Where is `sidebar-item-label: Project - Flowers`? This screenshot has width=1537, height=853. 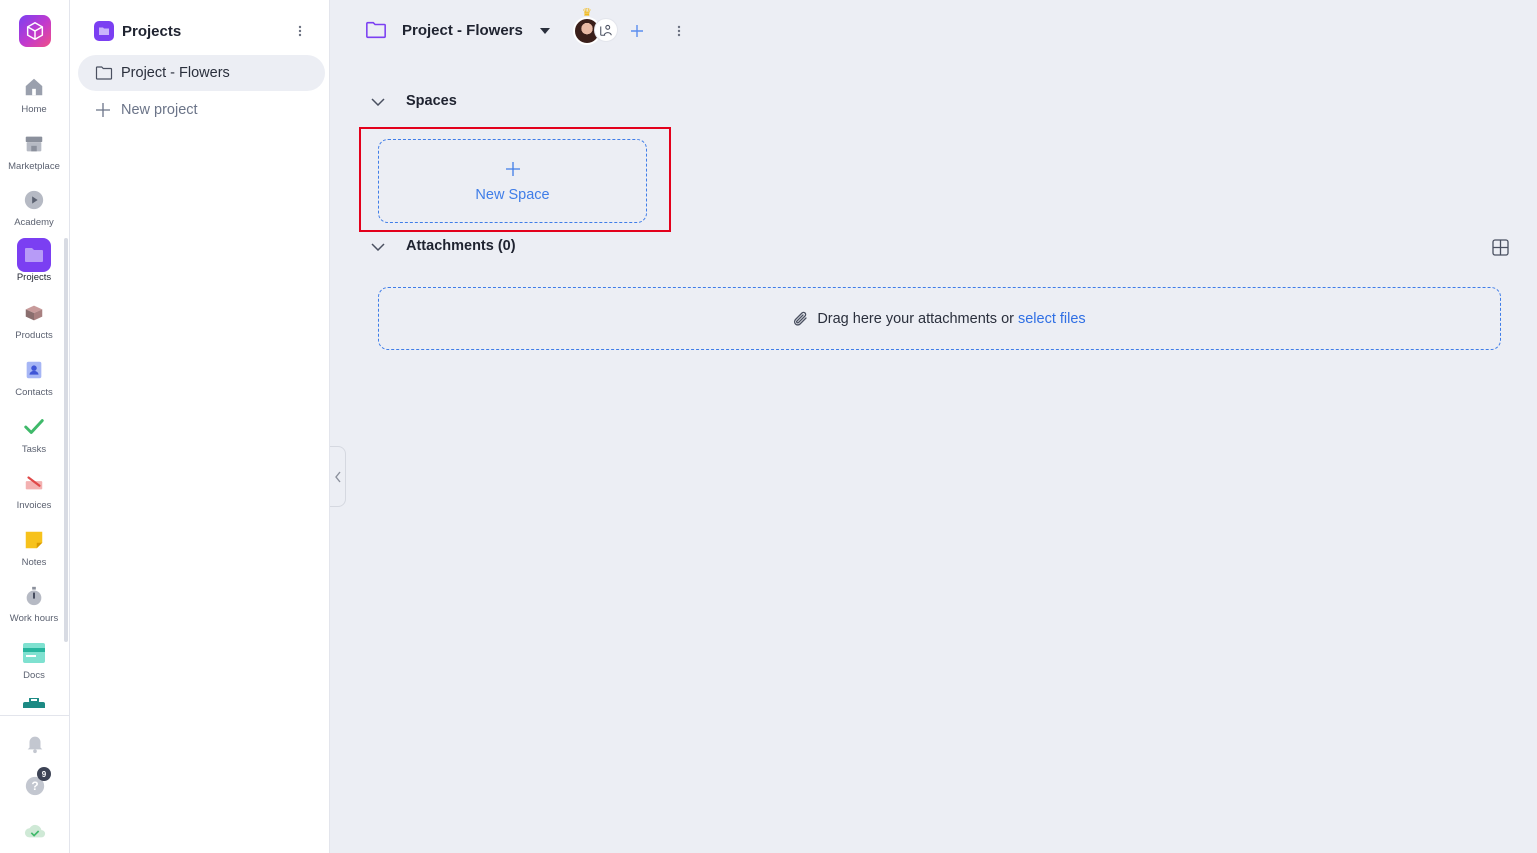
sidebar-item-label: Project - Flowers is located at coordinates (175, 73).